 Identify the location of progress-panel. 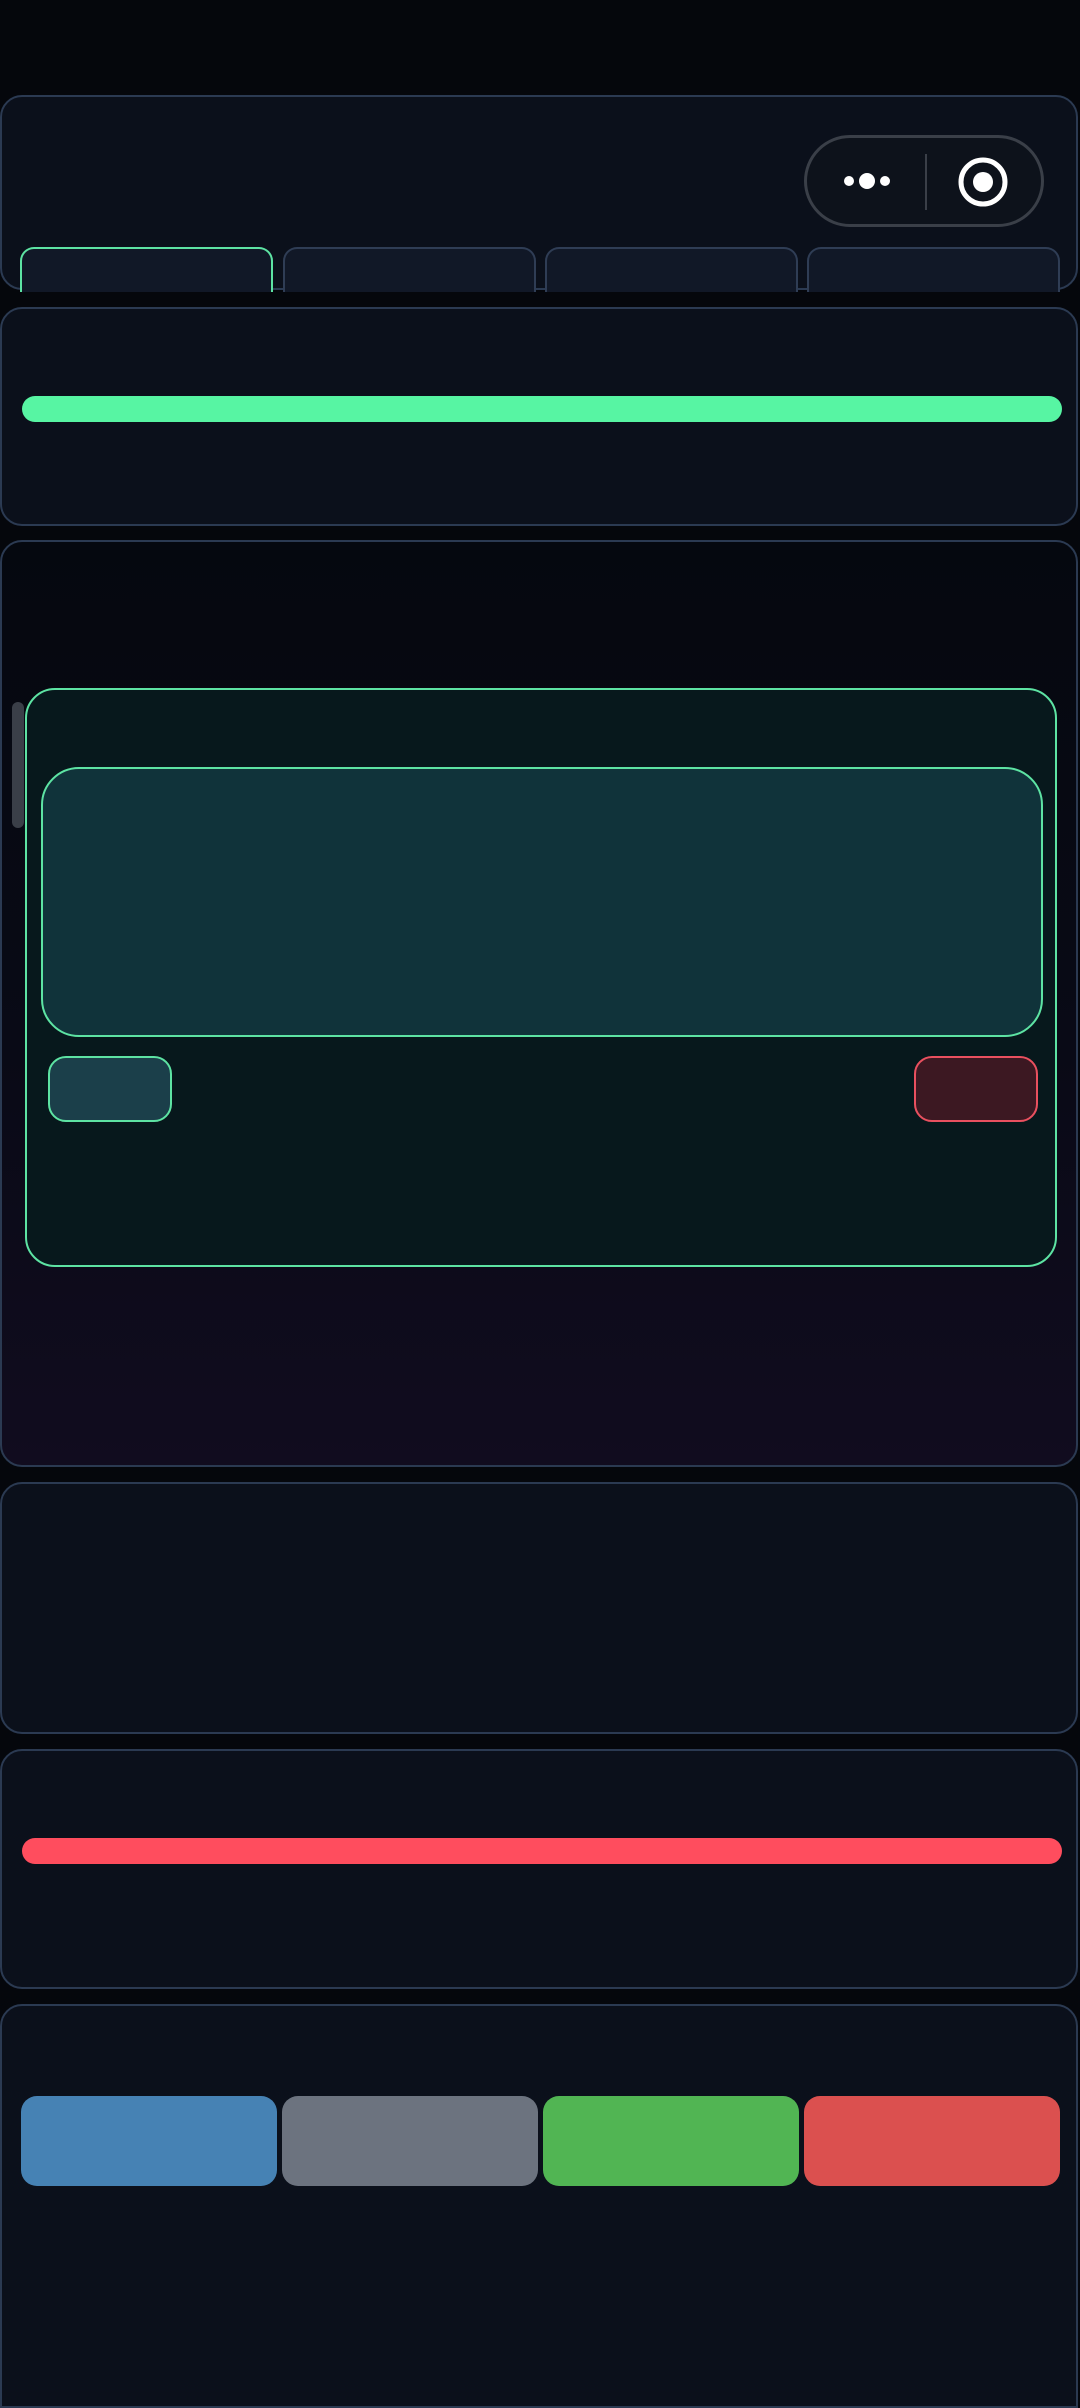
(539, 416).